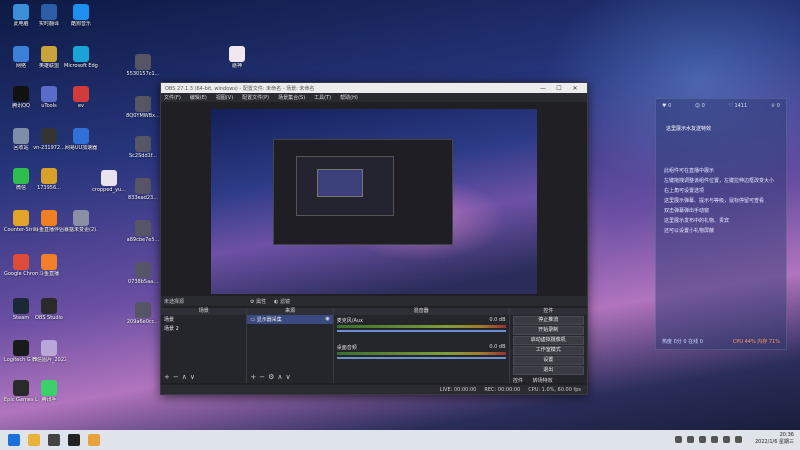 Image resolution: width=800 pixels, height=450 pixels. Describe the element at coordinates (682, 342) in the screenshot. I see `widget-footer-left: 热度 0分 0 在线 0` at that location.